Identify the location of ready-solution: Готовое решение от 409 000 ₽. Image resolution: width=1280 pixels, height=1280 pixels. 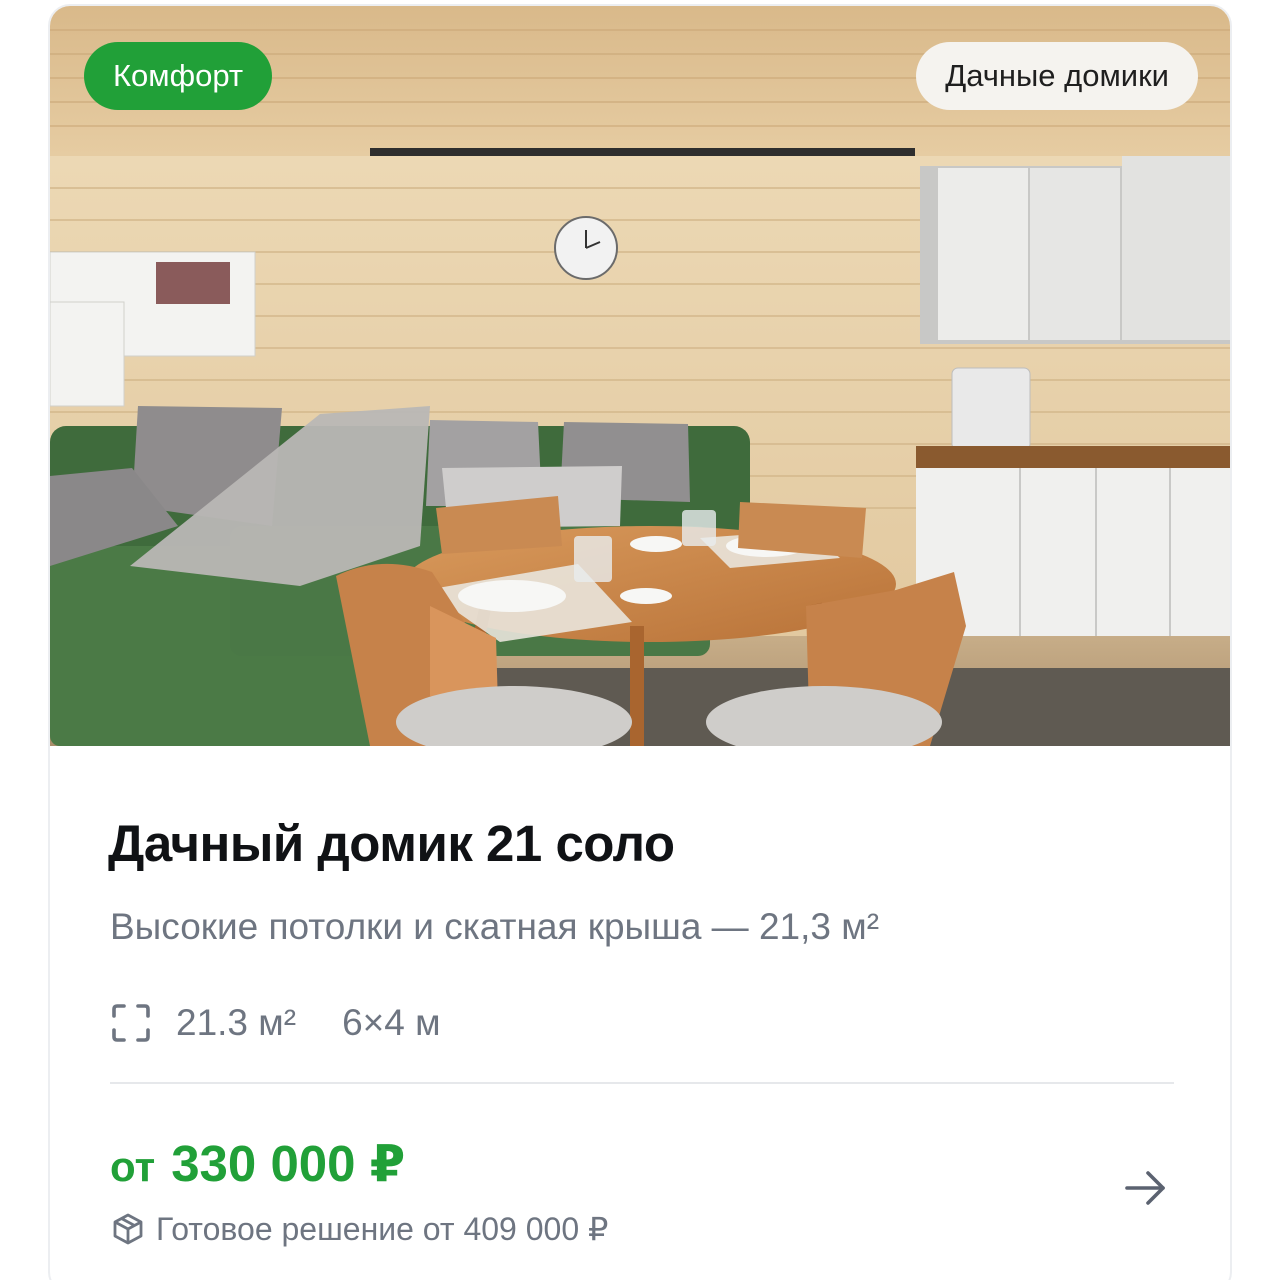
(359, 1229).